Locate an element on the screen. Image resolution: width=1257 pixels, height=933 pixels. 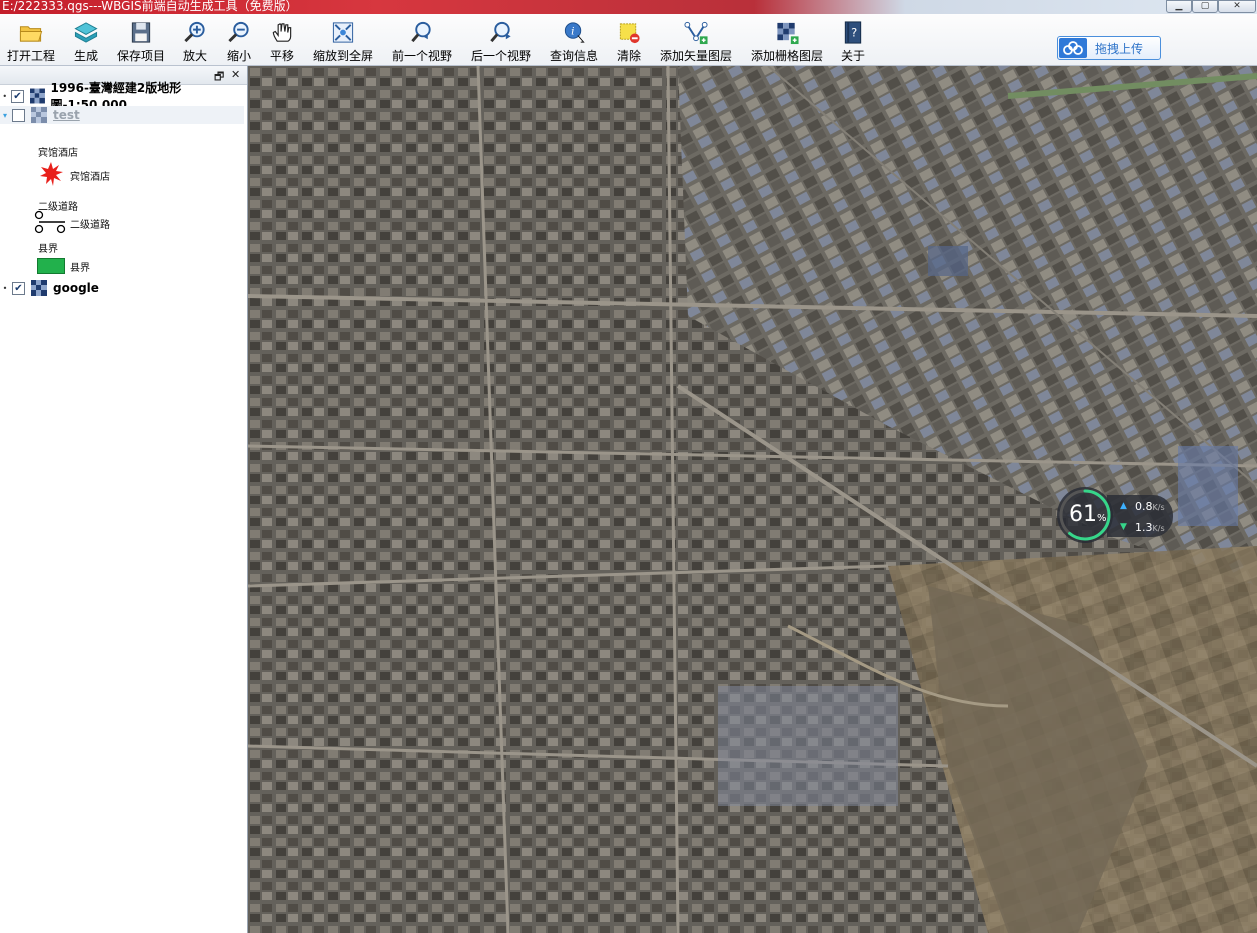
zoom-full-extent-icon is located at coordinates (343, 32).